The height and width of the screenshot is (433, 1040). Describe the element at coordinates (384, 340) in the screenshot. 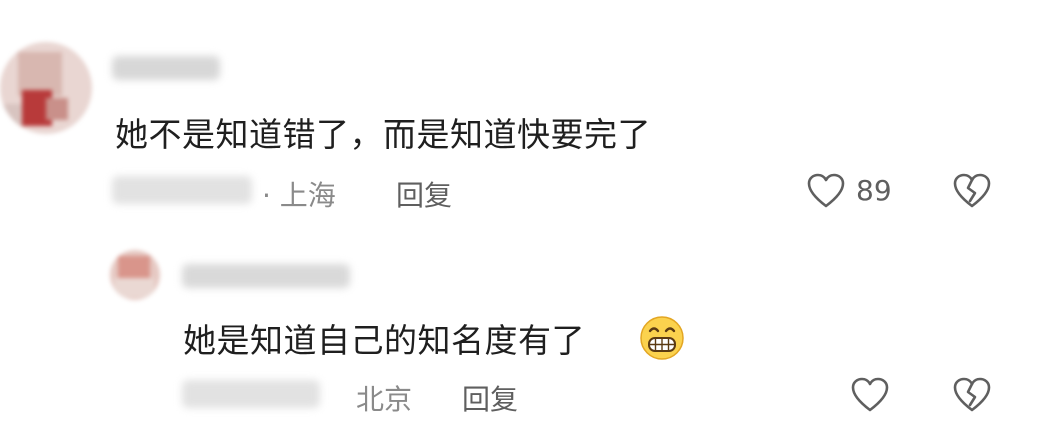

I see `comment-text: 她是知道自己的知名度有了` at that location.